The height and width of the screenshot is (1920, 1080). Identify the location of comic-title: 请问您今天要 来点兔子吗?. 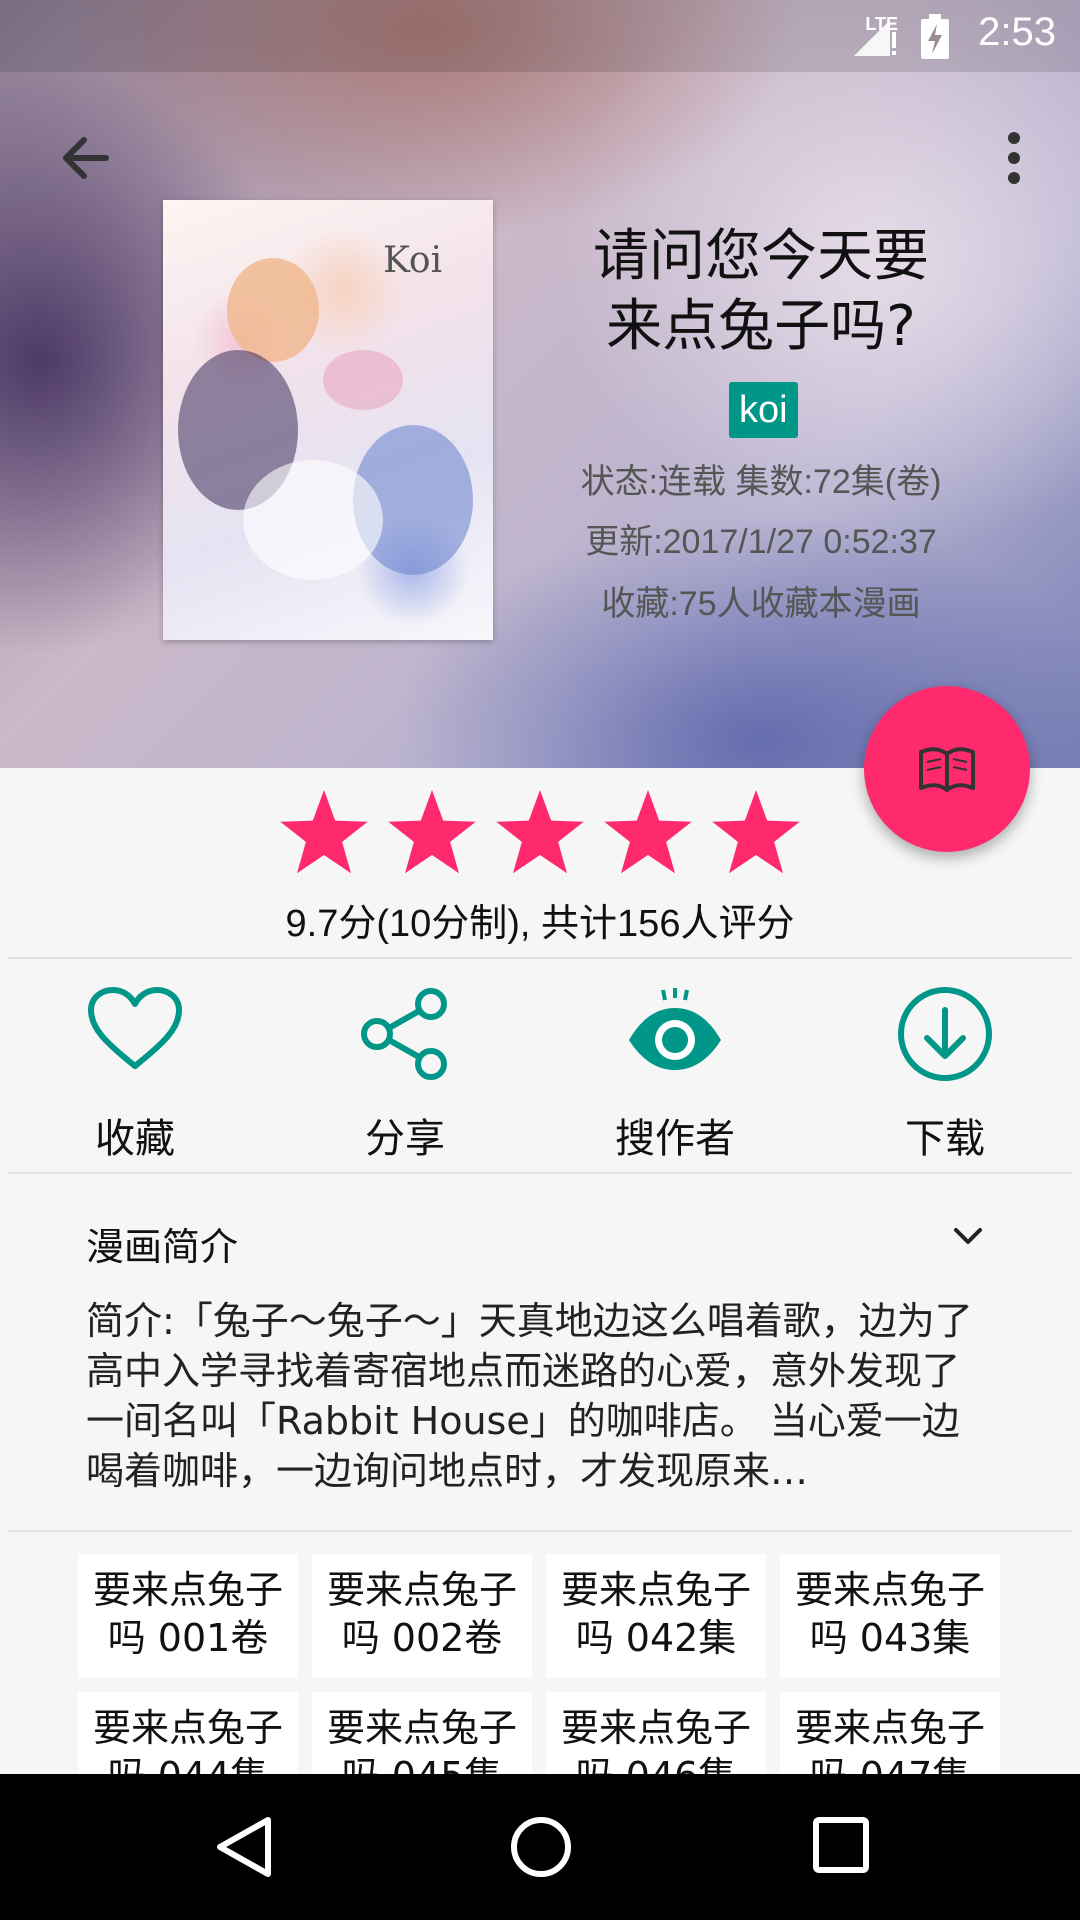
(761, 292).